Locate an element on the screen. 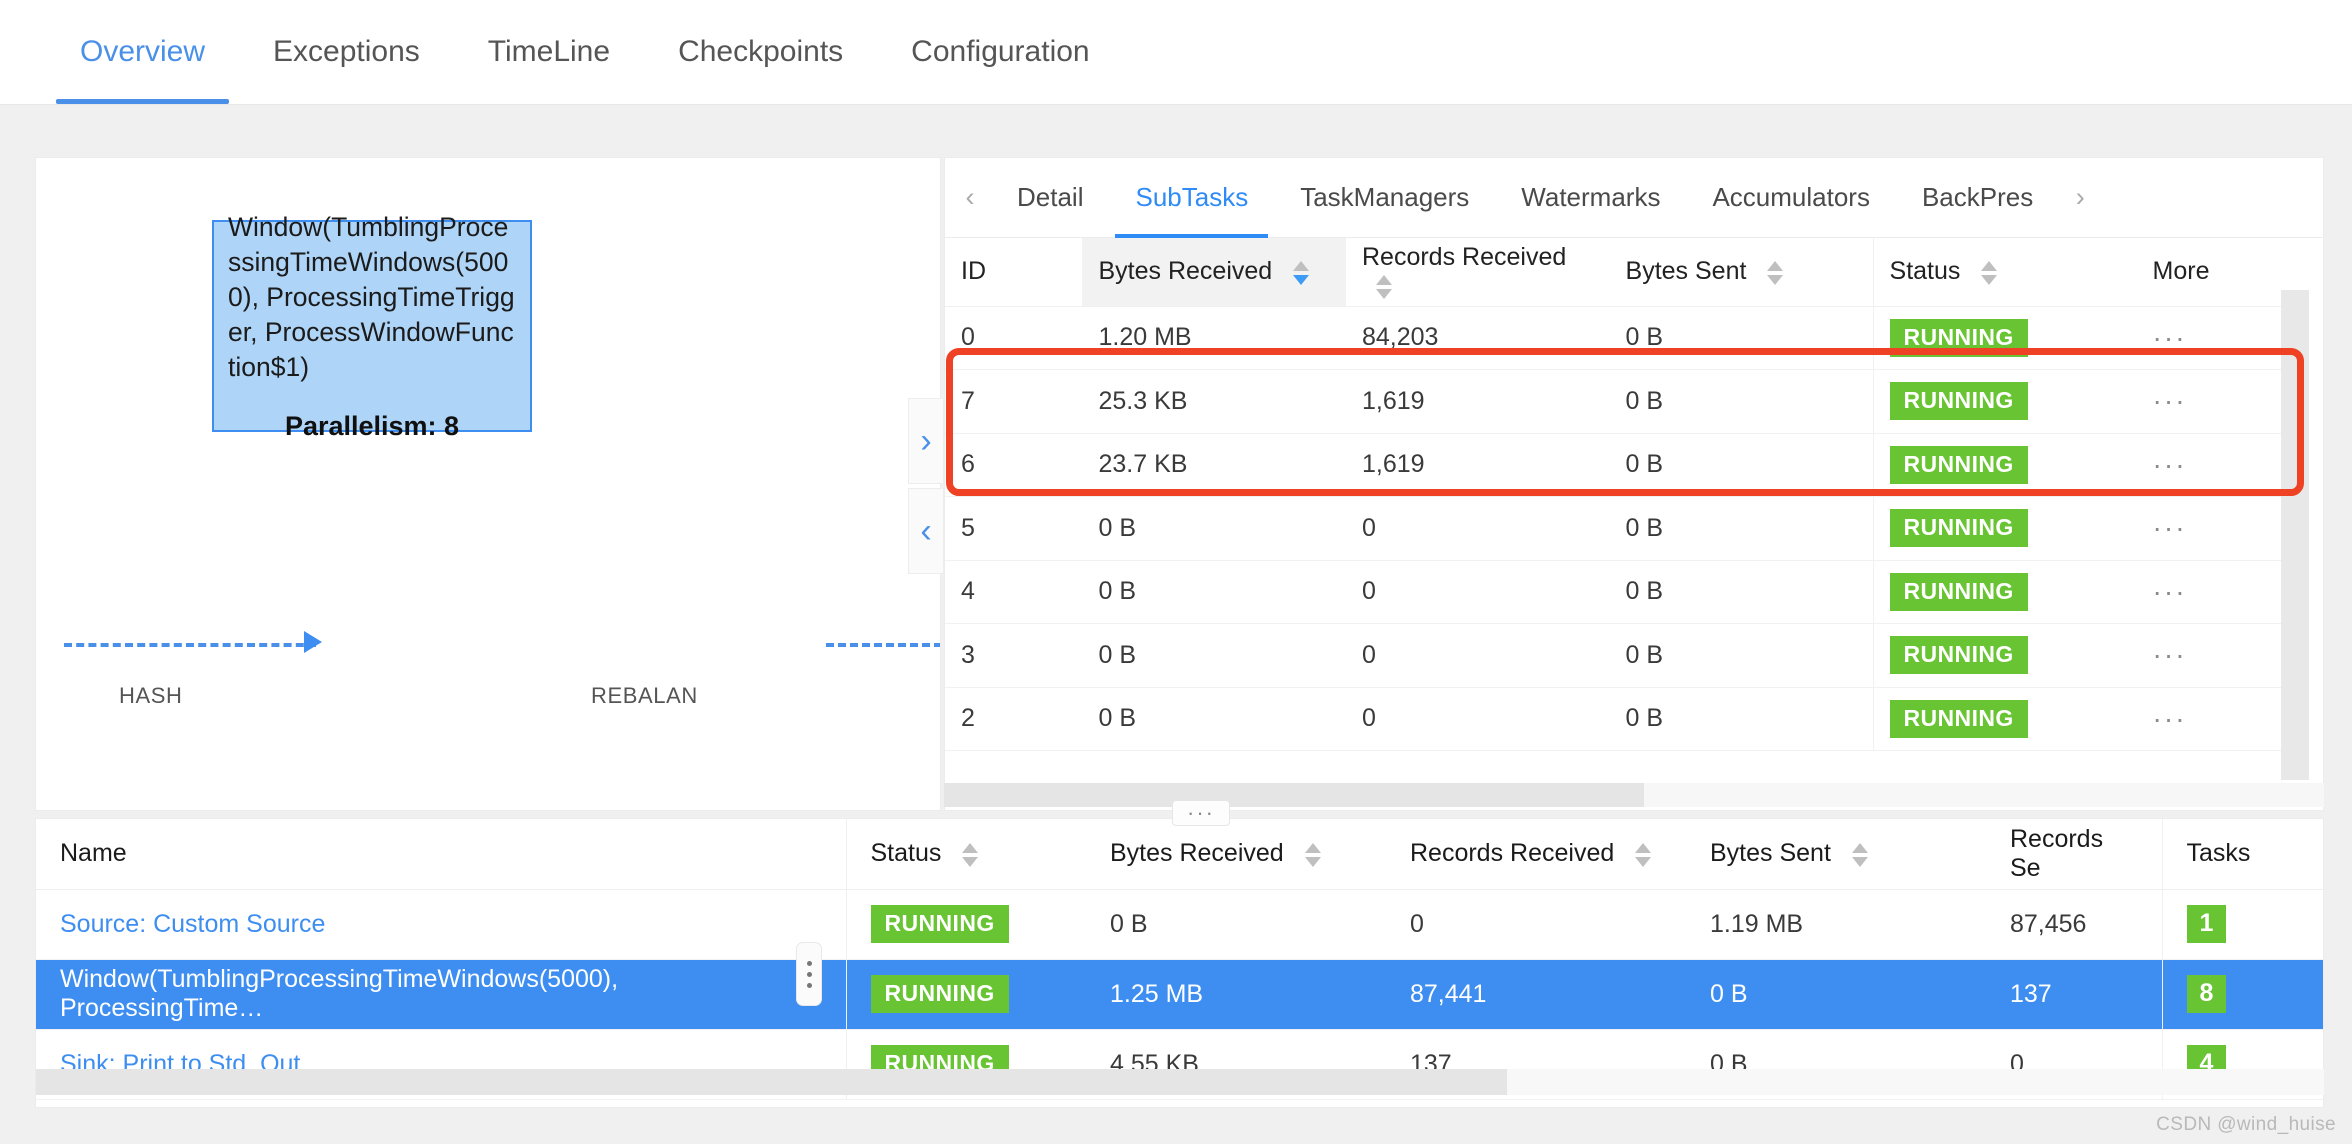 This screenshot has width=2352, height=1144. tab-checkpoints-label: Checkpoints is located at coordinates (761, 51).